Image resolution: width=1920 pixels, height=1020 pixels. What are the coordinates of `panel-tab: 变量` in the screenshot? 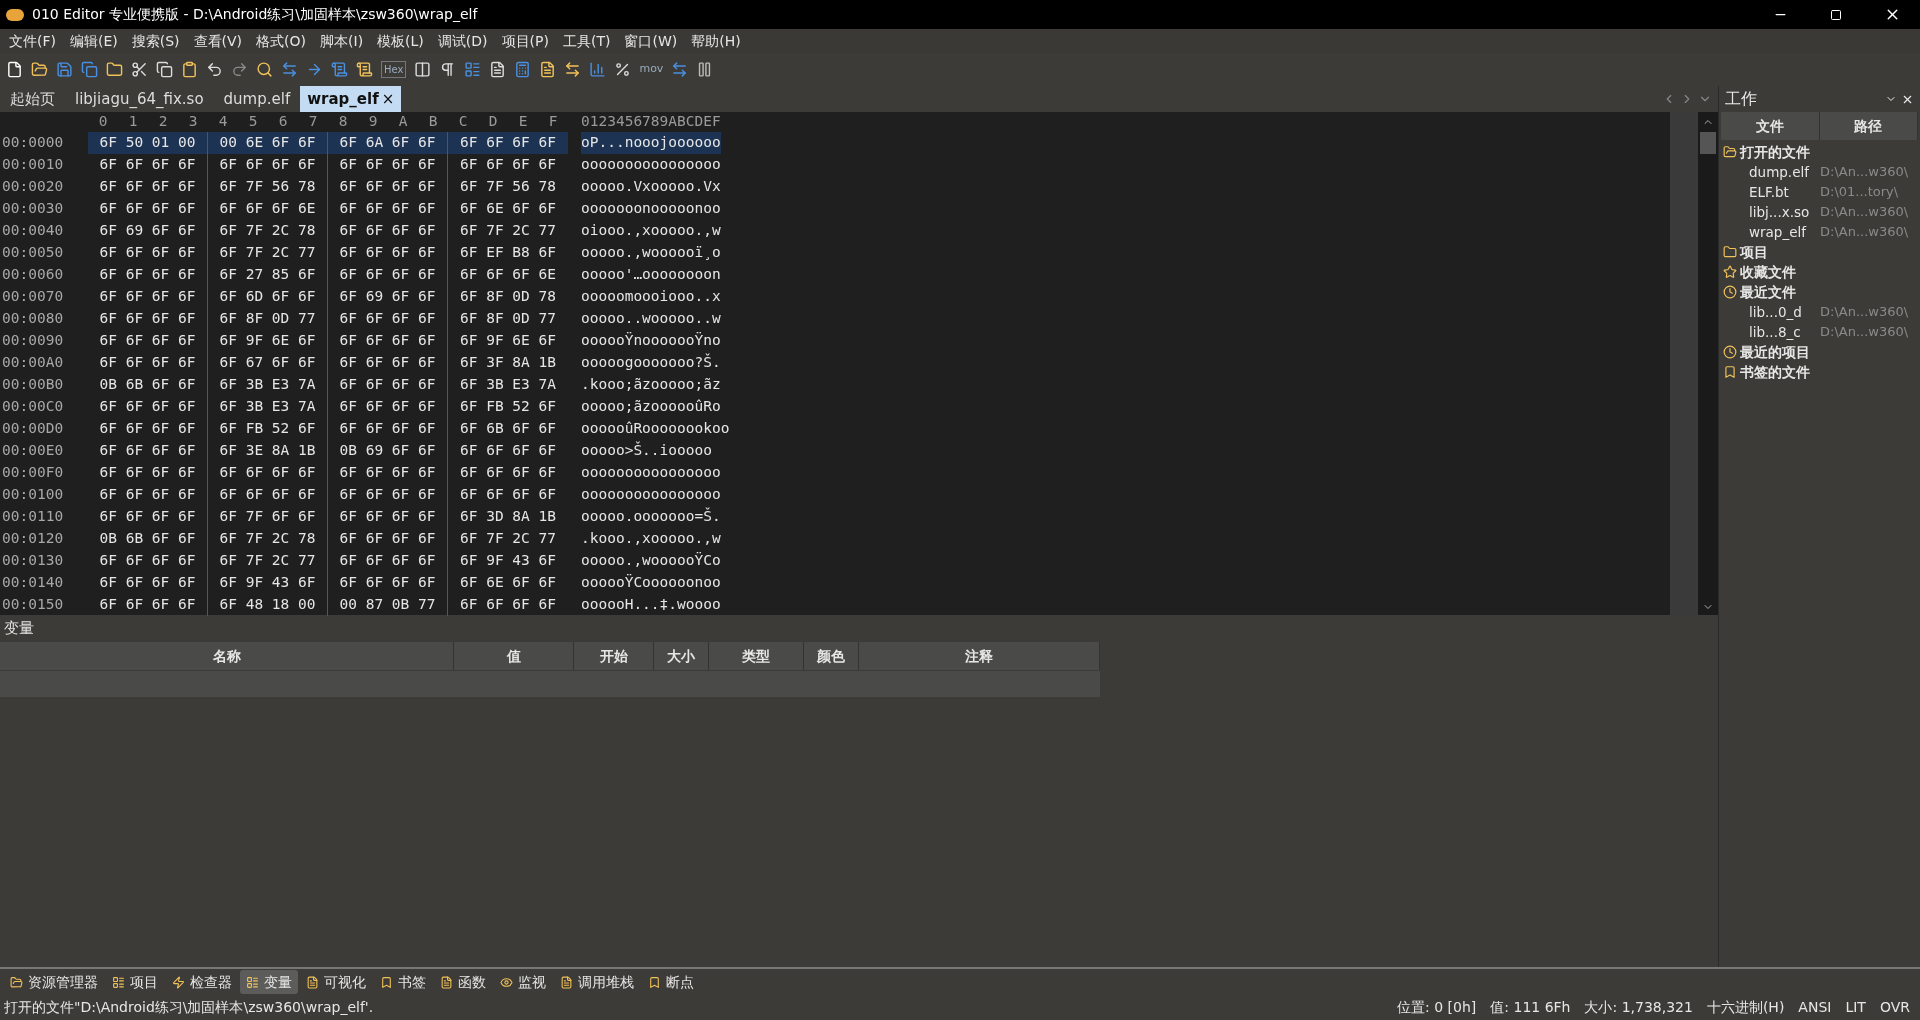 It's located at (269, 982).